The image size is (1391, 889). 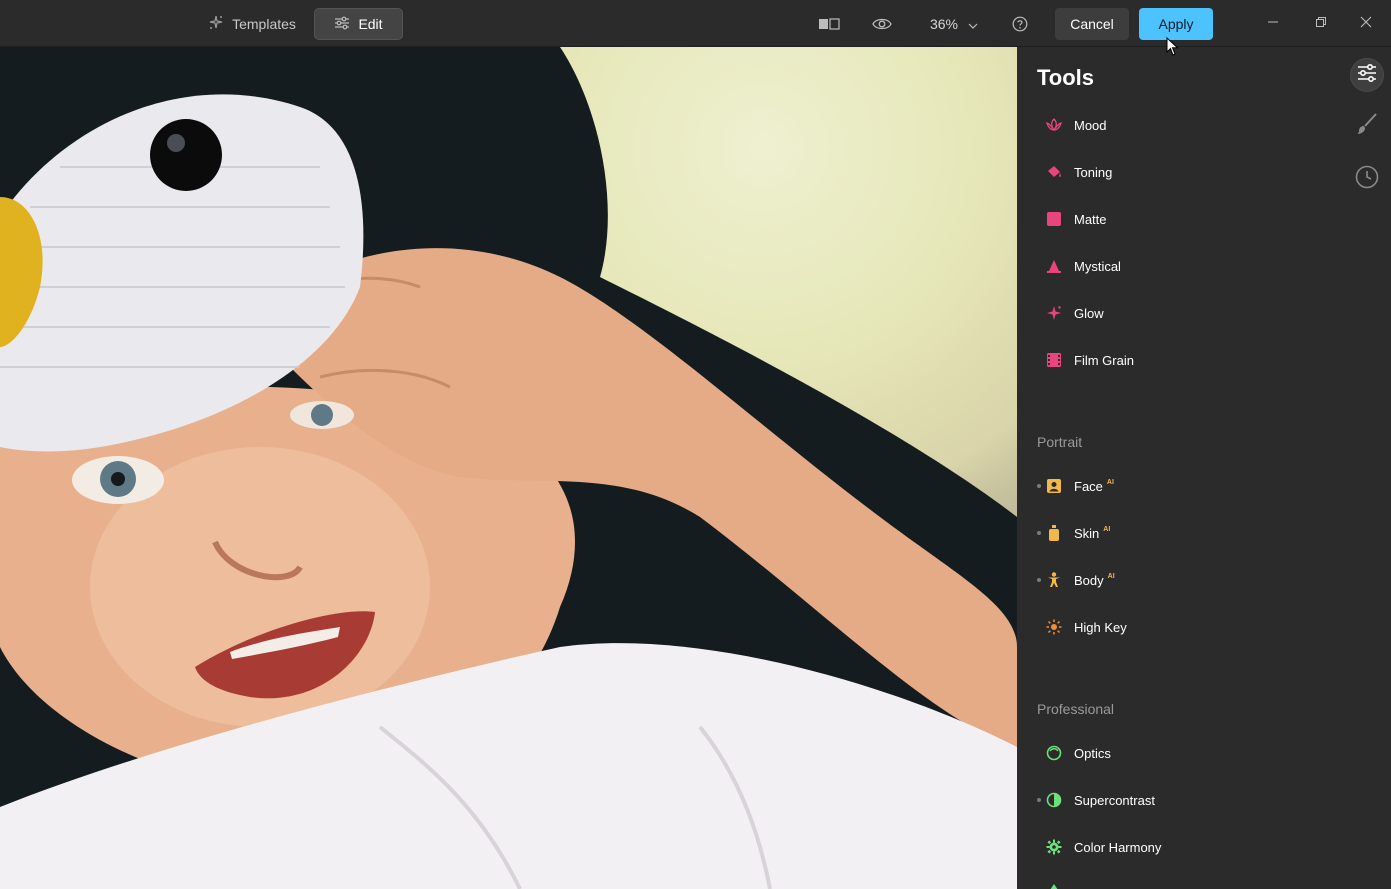 I want to click on tab-edit-label: Edit, so click(x=370, y=24).